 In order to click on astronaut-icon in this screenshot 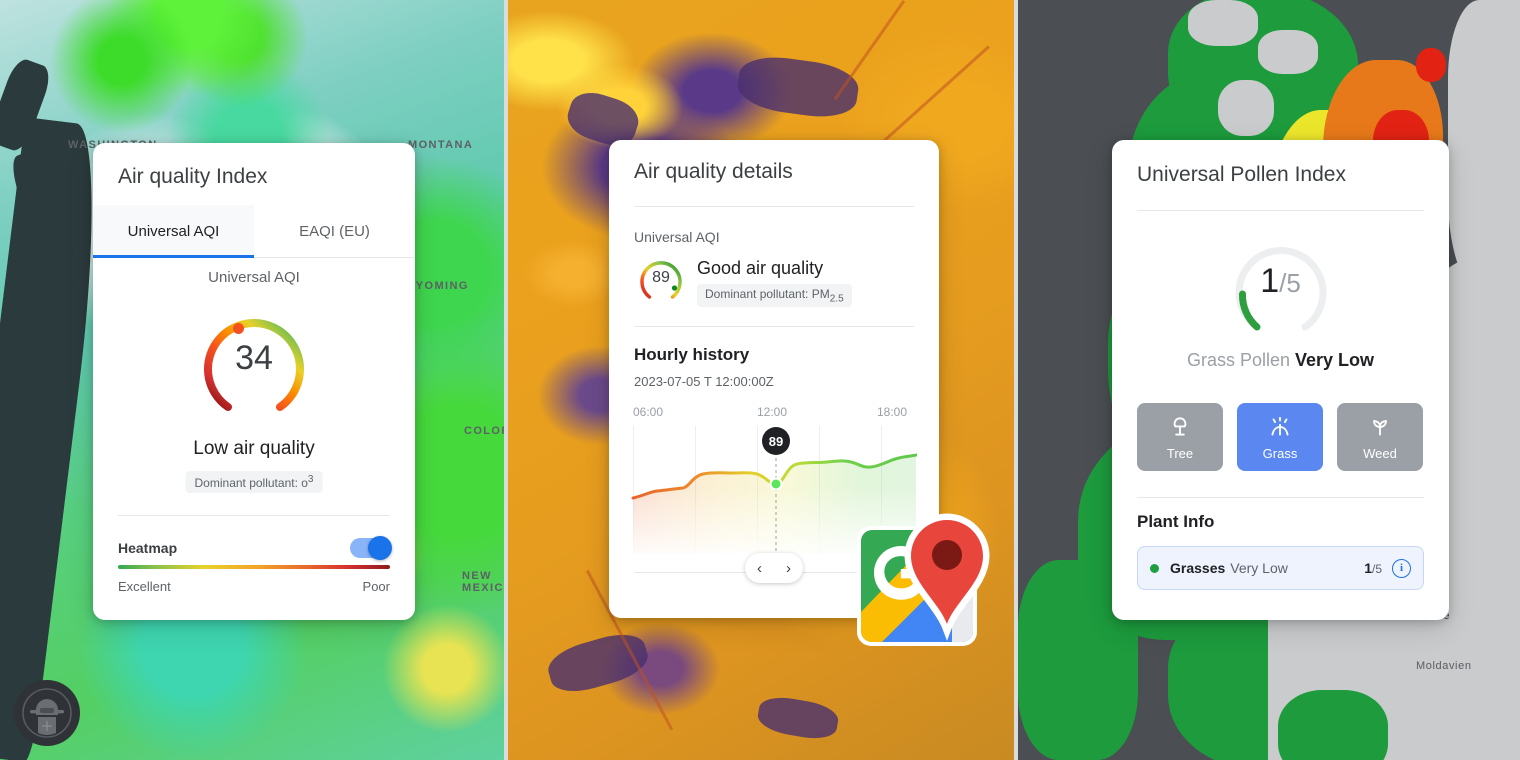, I will do `click(47, 713)`.